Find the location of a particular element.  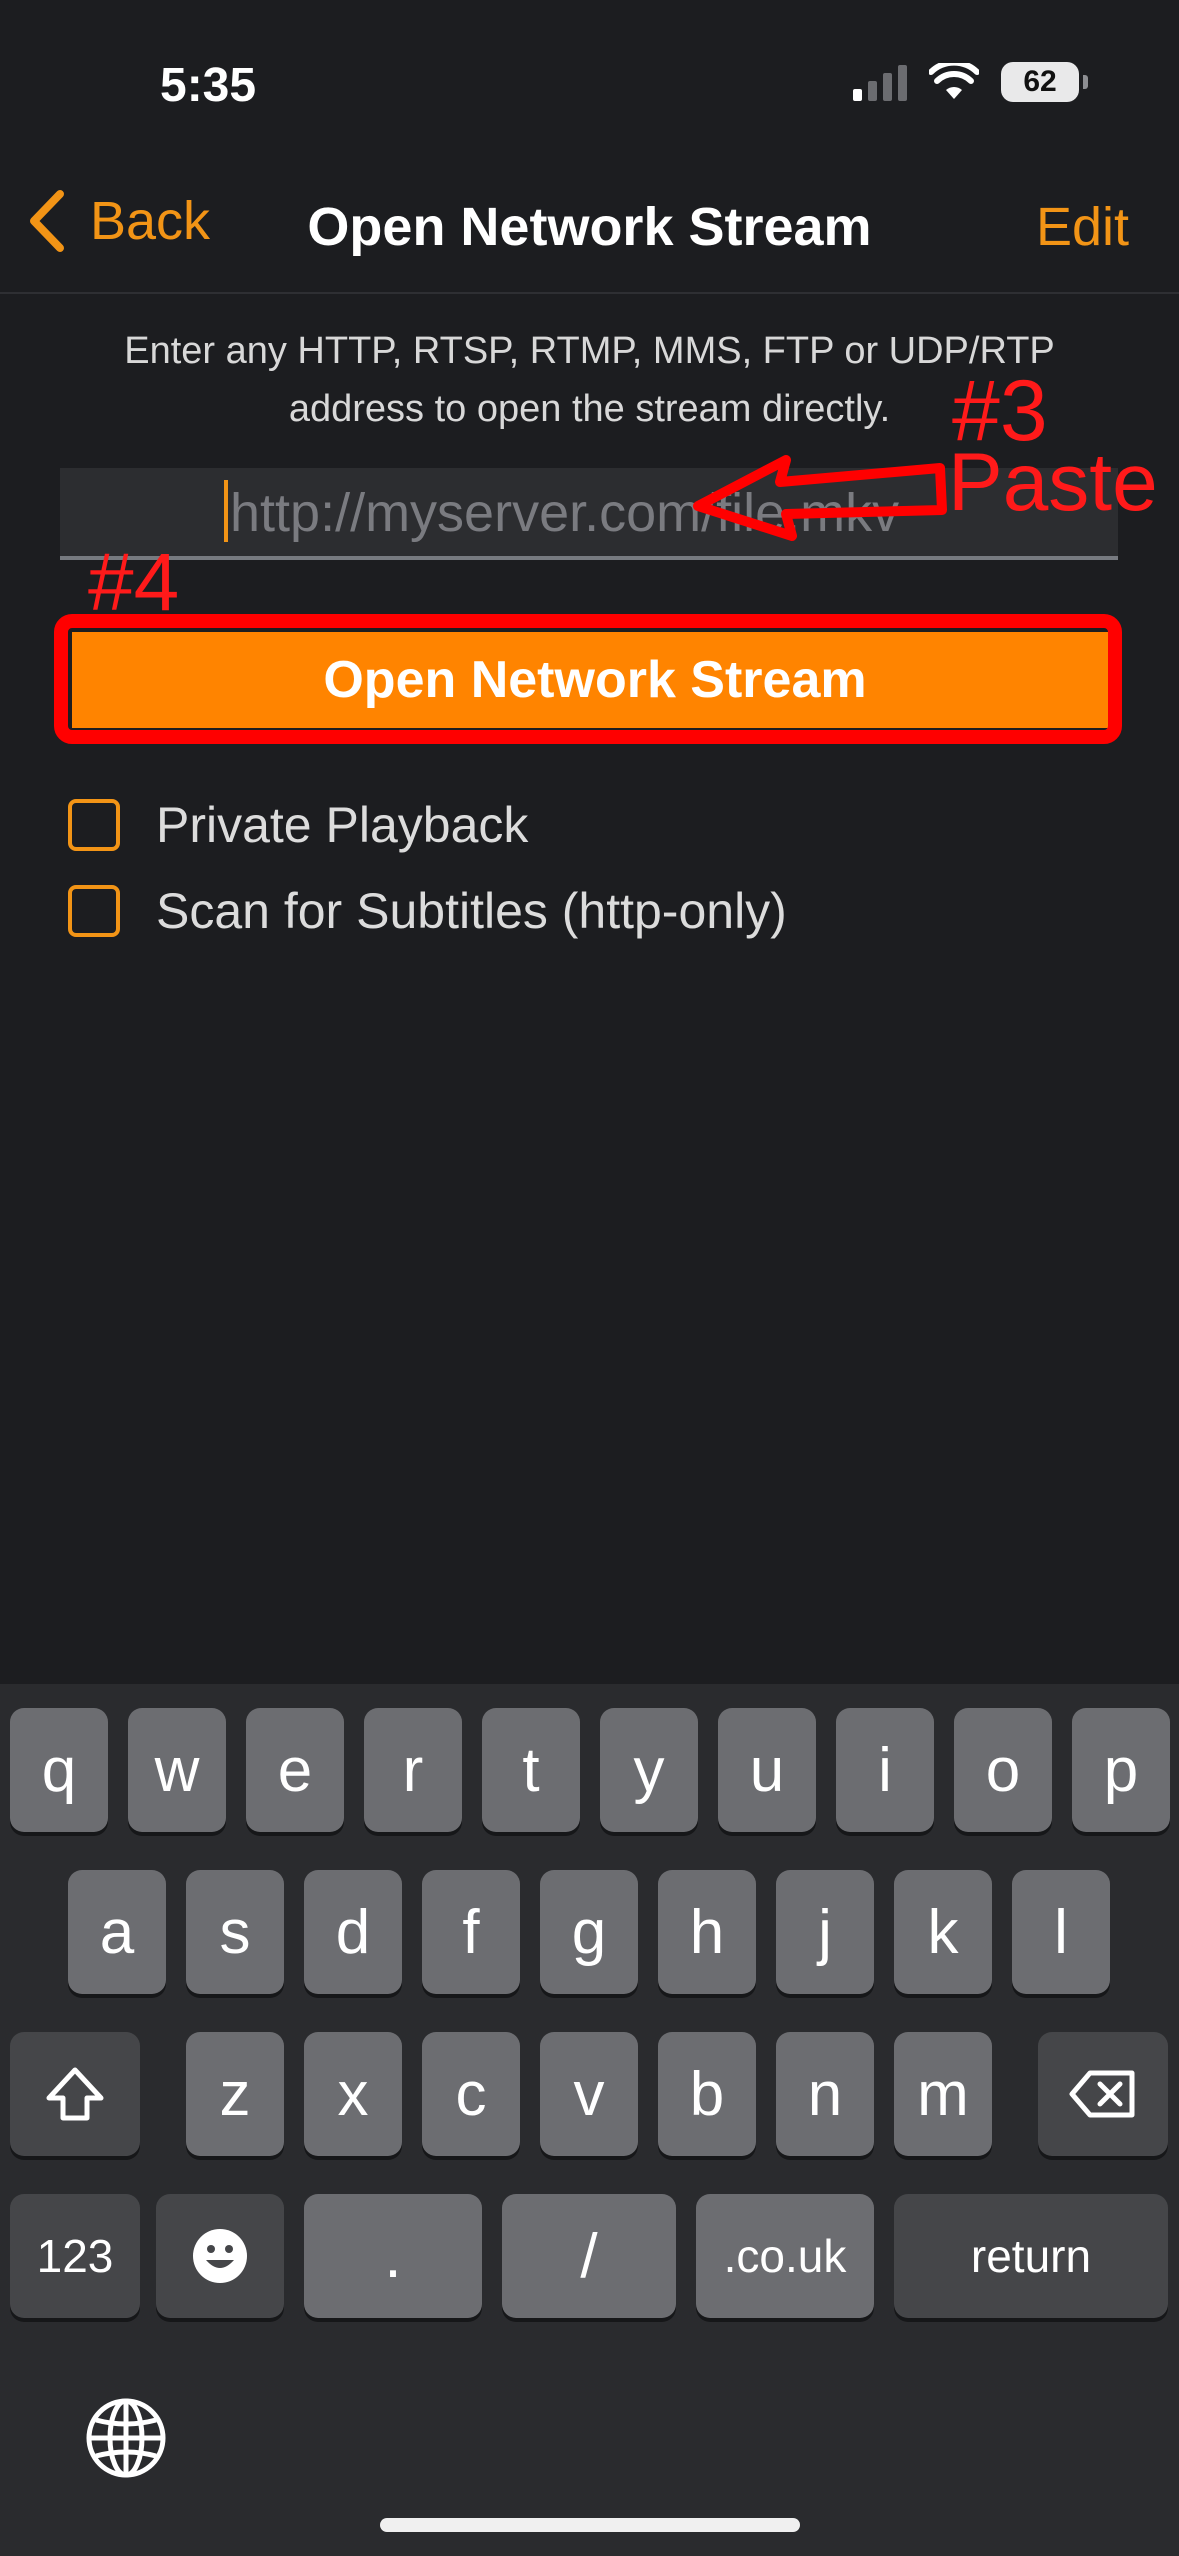

scan-subtitles-checkbox is located at coordinates (94, 911).